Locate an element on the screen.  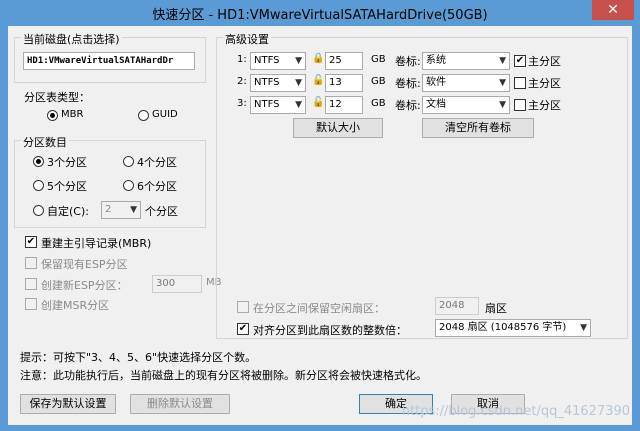
create-esp-label: 创建新ESP分区： is located at coordinates (84, 285).